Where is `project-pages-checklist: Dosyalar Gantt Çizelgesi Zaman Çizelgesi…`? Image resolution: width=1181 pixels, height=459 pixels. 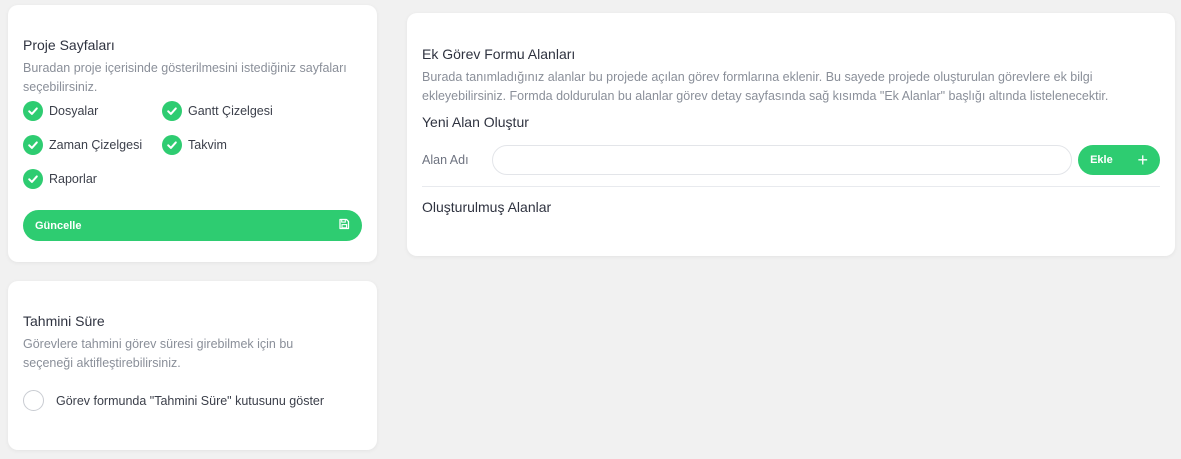 project-pages-checklist: Dosyalar Gantt Çizelgesi Zaman Çizelgesi… is located at coordinates (192, 152).